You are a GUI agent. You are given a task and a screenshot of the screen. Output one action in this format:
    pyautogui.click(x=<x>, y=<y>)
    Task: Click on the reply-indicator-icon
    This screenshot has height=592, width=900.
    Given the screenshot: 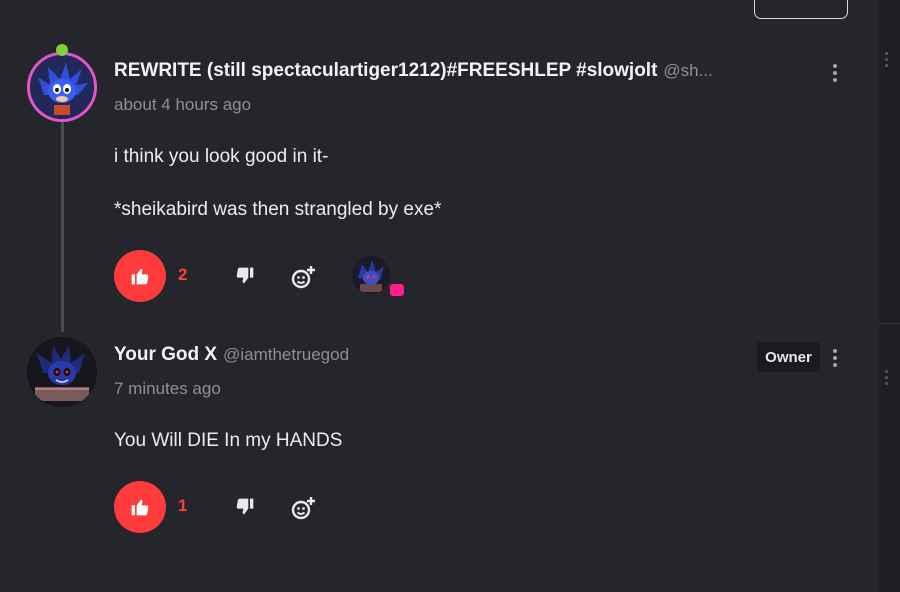 What is the action you would take?
    pyautogui.click(x=397, y=290)
    